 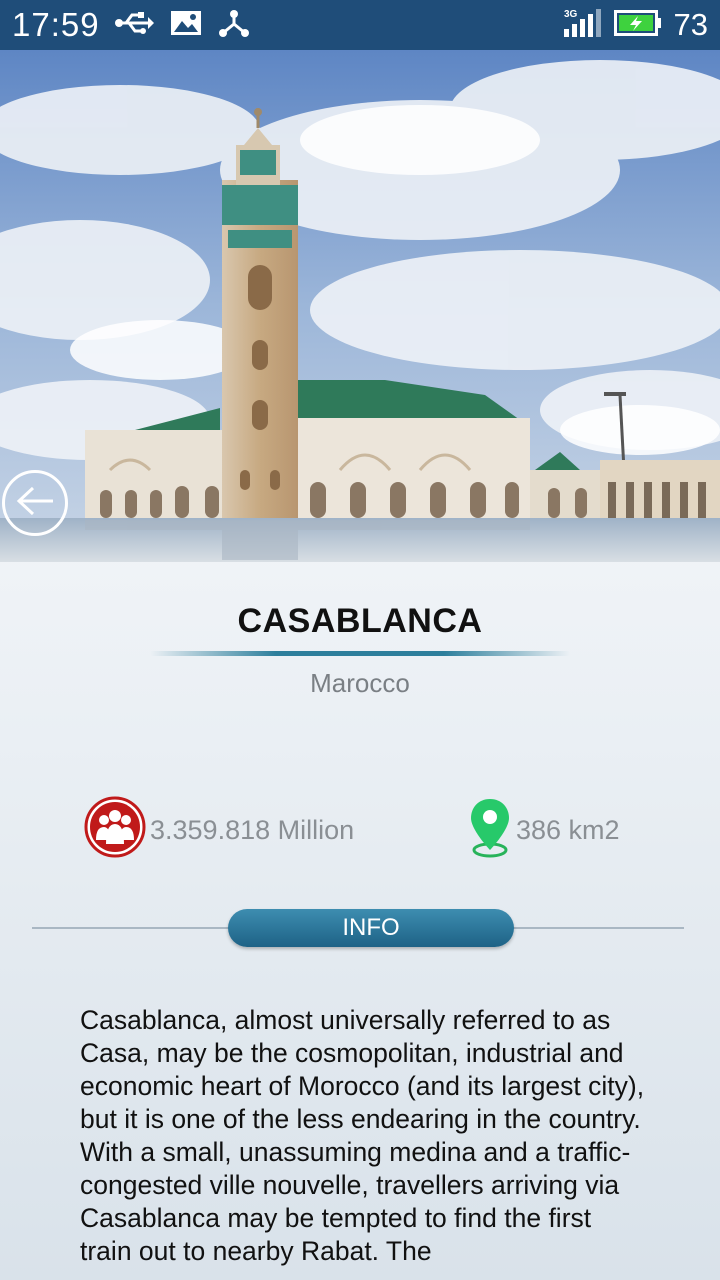 I want to click on divider-left, so click(x=132, y=928).